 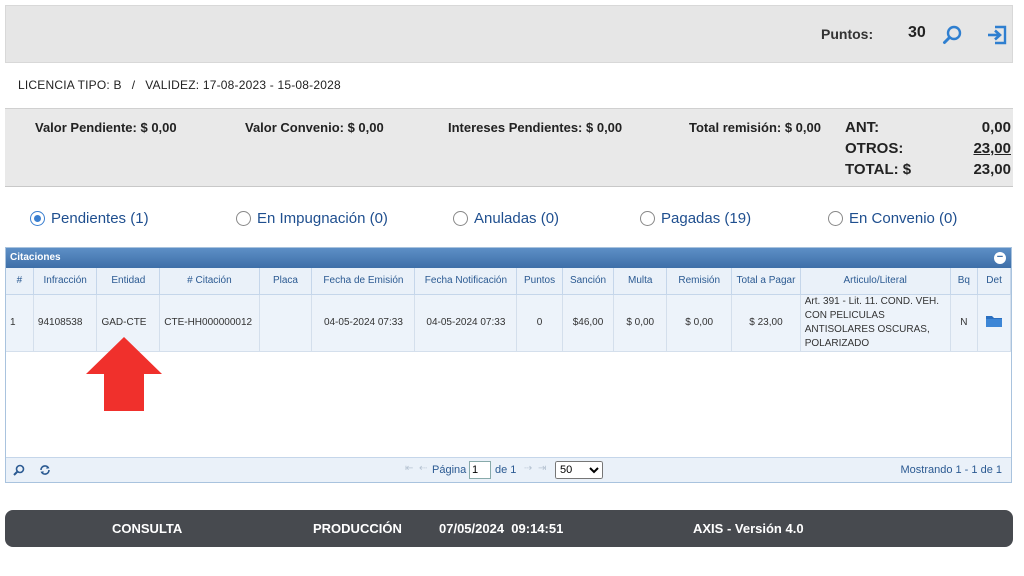 What do you see at coordinates (243, 85) in the screenshot?
I see `license-validity: VALIDEZ: 17-08-2023 - 15-08-2028` at bounding box center [243, 85].